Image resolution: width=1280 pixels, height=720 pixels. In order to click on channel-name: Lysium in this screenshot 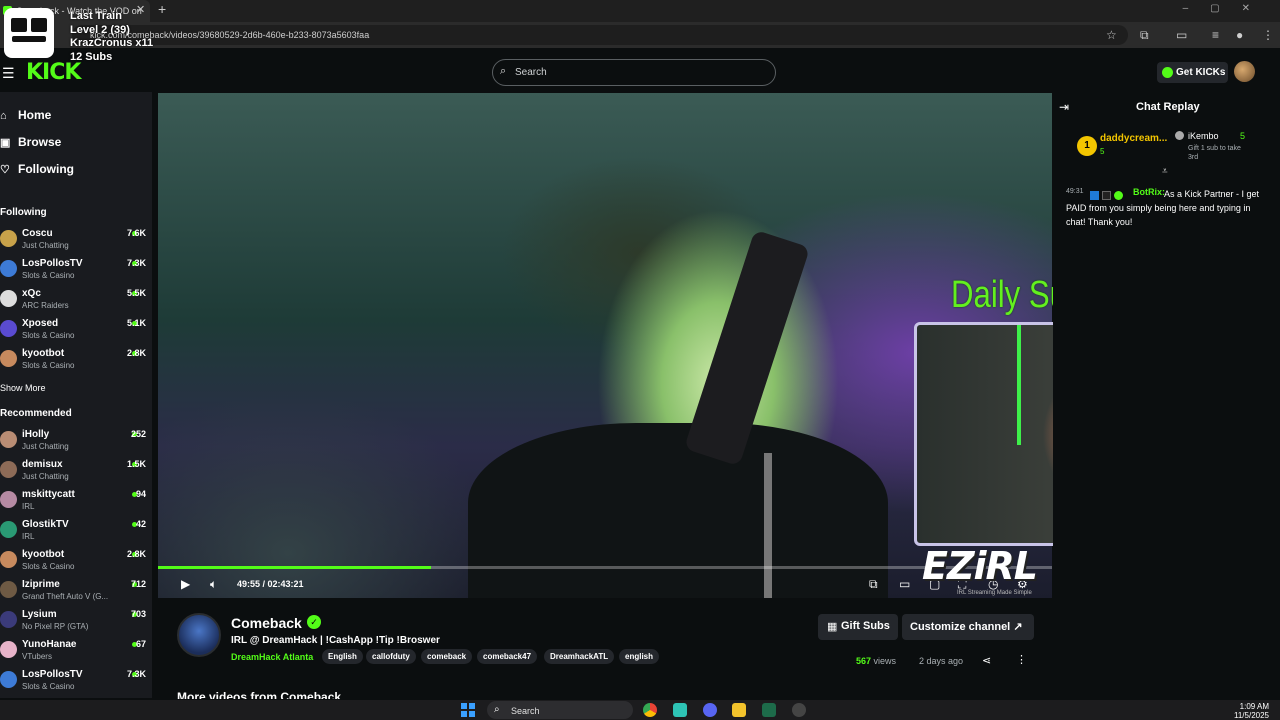, I will do `click(39, 614)`.